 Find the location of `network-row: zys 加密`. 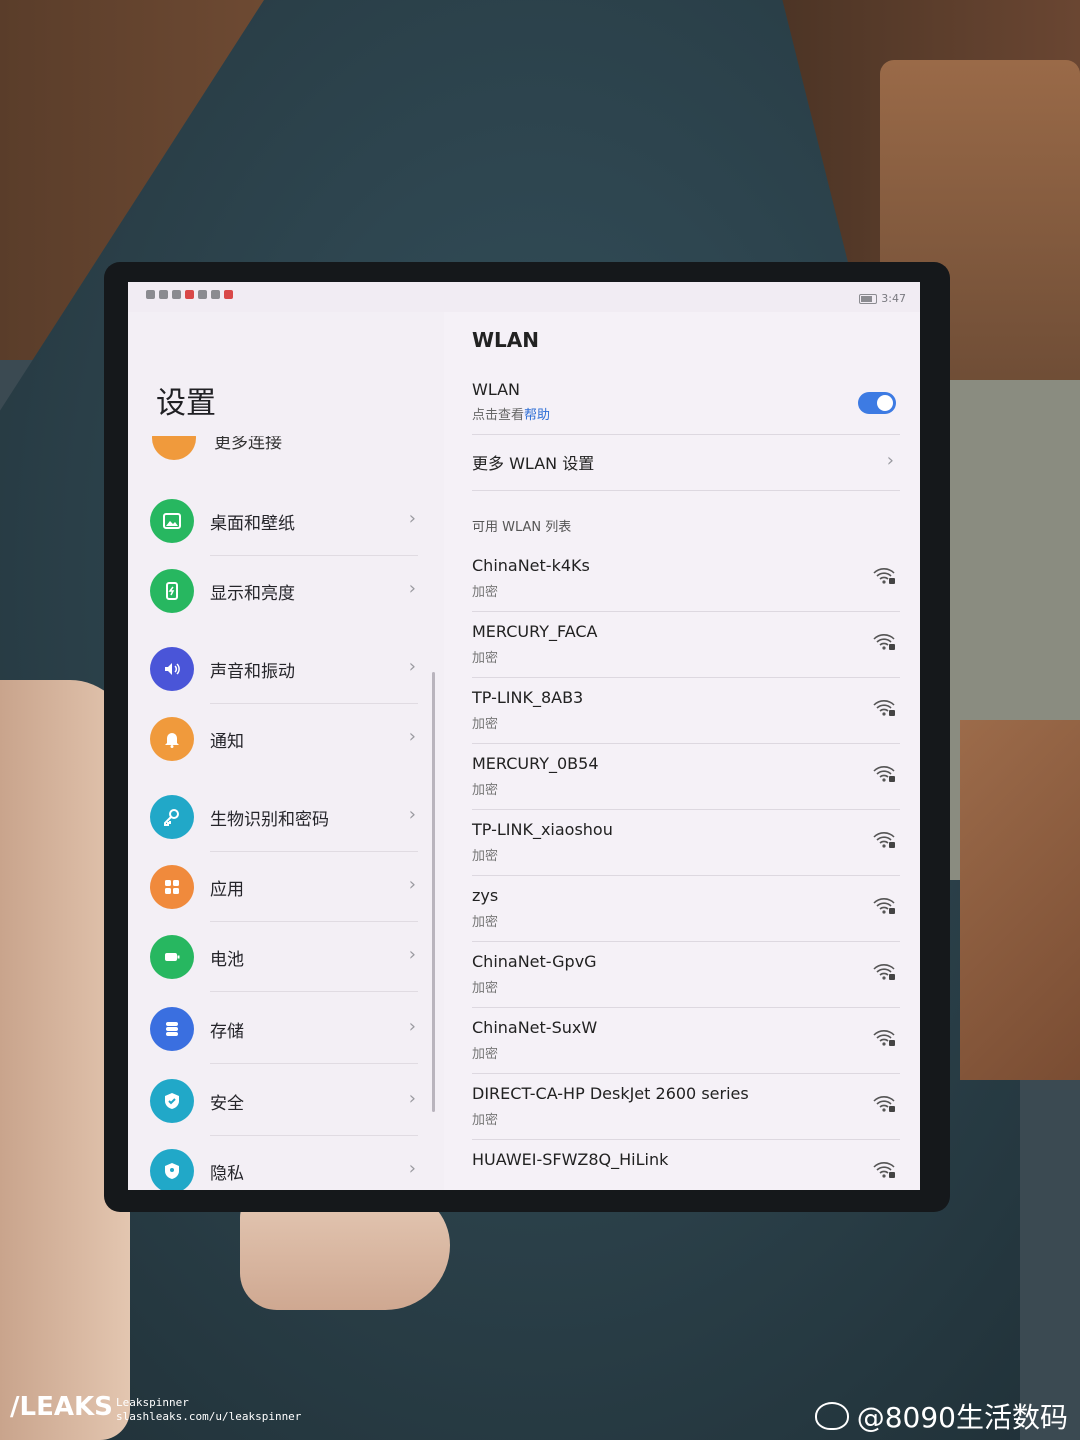

network-row: zys 加密 is located at coordinates (682, 909).